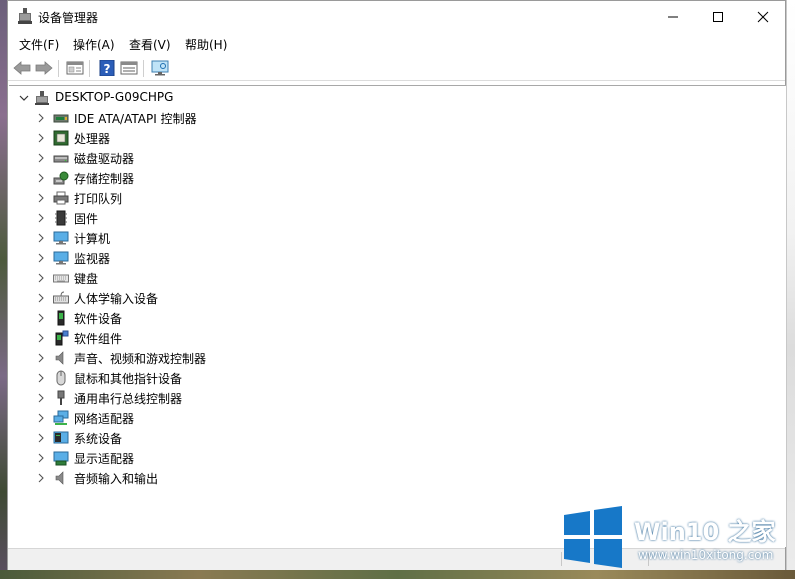  I want to click on title-bar: 设备管理器, so click(396, 16).